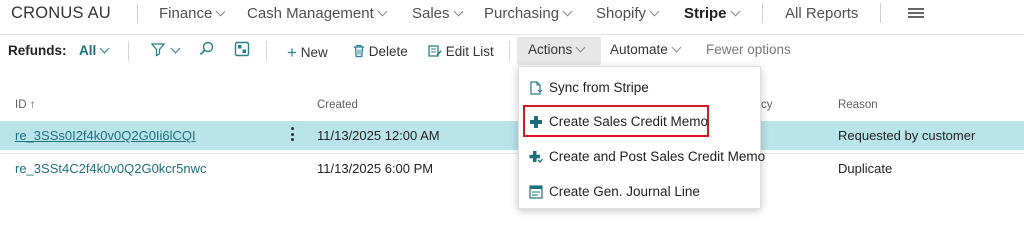 The image size is (1024, 250). I want to click on refund-id-link: re_3SSs0I2f4k0v0Q2G0Ii6lCQI, so click(105, 135).